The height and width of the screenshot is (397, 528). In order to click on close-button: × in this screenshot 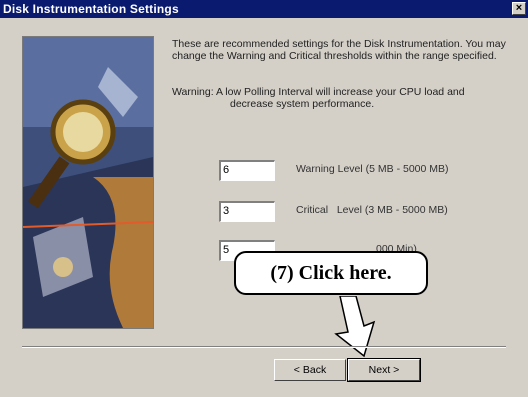, I will do `click(519, 8)`.